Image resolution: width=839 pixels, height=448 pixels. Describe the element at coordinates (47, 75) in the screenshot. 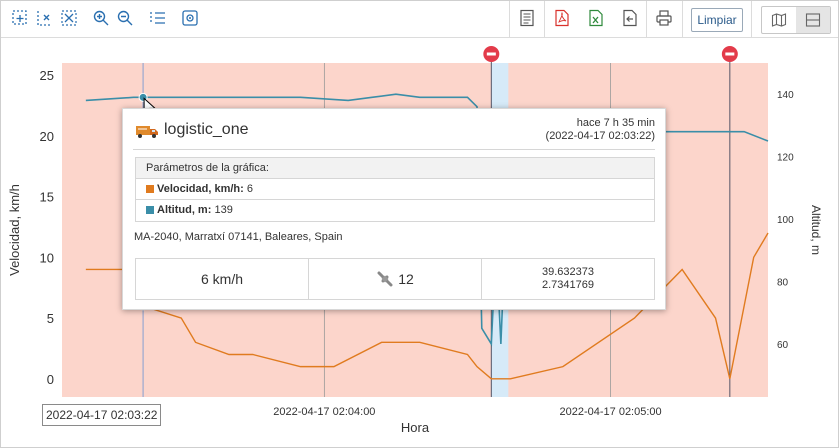

I see `y-left-tick-label: 25` at that location.